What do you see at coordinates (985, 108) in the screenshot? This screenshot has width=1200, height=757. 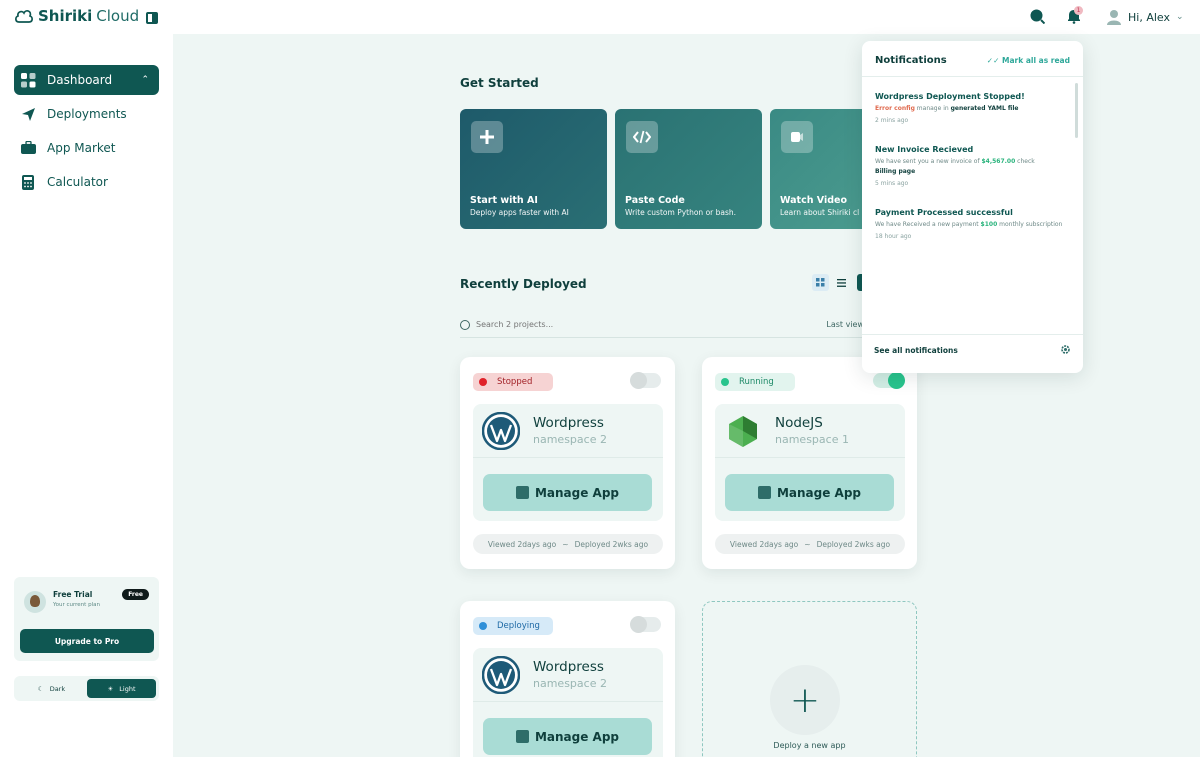 I see `link-text: generated YAML file` at bounding box center [985, 108].